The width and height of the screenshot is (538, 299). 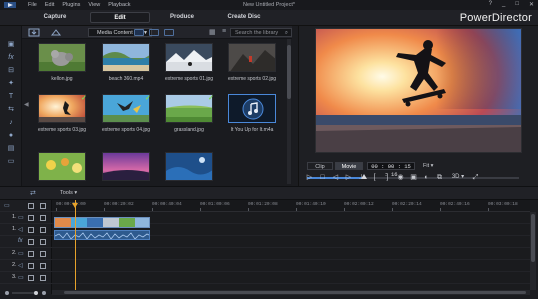 What do you see at coordinates (11, 83) in the screenshot?
I see `particle-room-icon: ✦` at bounding box center [11, 83].